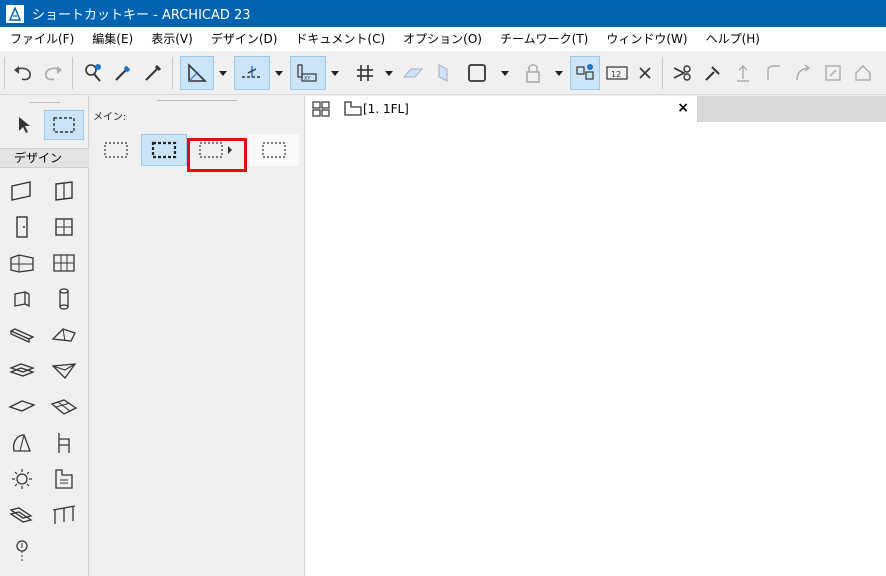  What do you see at coordinates (23, 73) in the screenshot?
I see `undo-icon` at bounding box center [23, 73].